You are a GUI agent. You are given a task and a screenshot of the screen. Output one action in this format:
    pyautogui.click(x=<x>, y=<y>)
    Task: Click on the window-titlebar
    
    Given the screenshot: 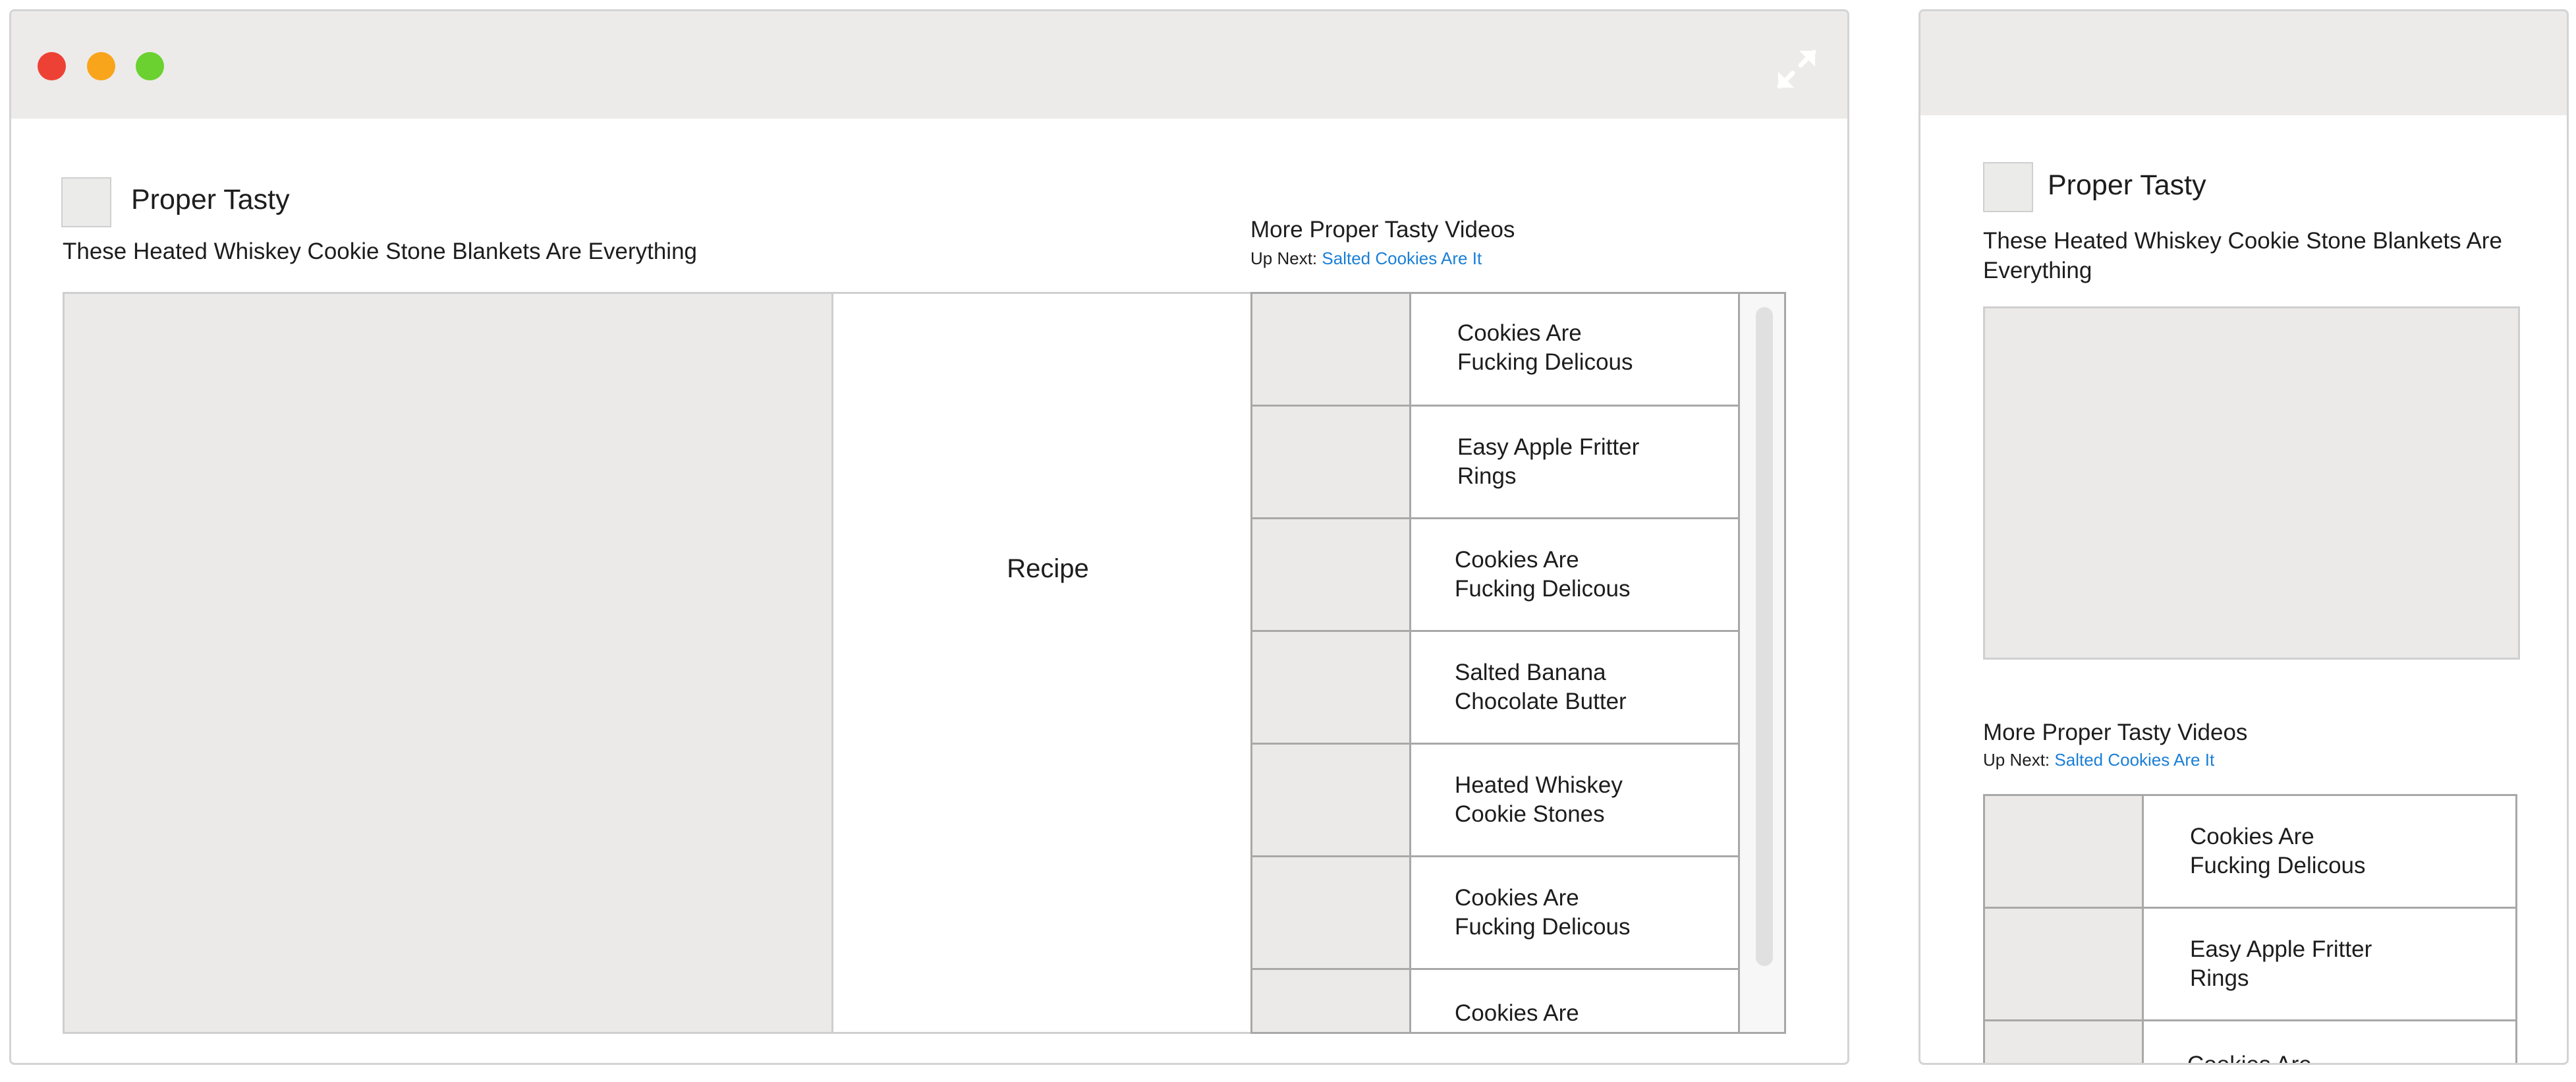 What is the action you would take?
    pyautogui.click(x=929, y=65)
    